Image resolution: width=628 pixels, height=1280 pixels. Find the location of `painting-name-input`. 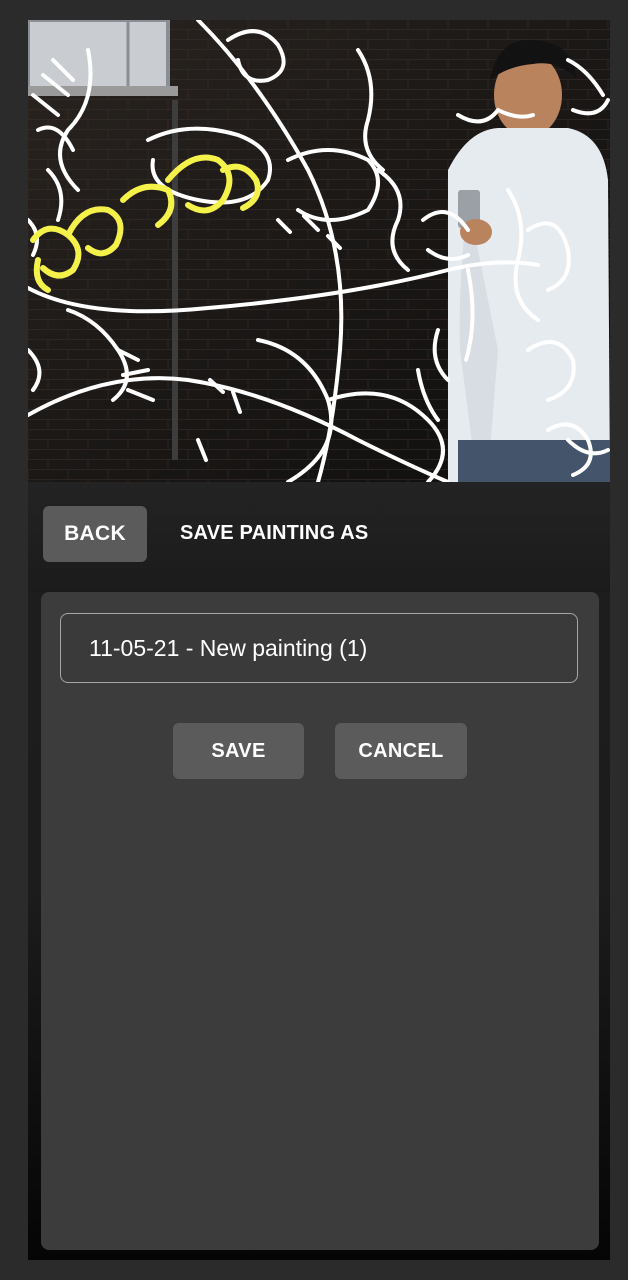

painting-name-input is located at coordinates (319, 648).